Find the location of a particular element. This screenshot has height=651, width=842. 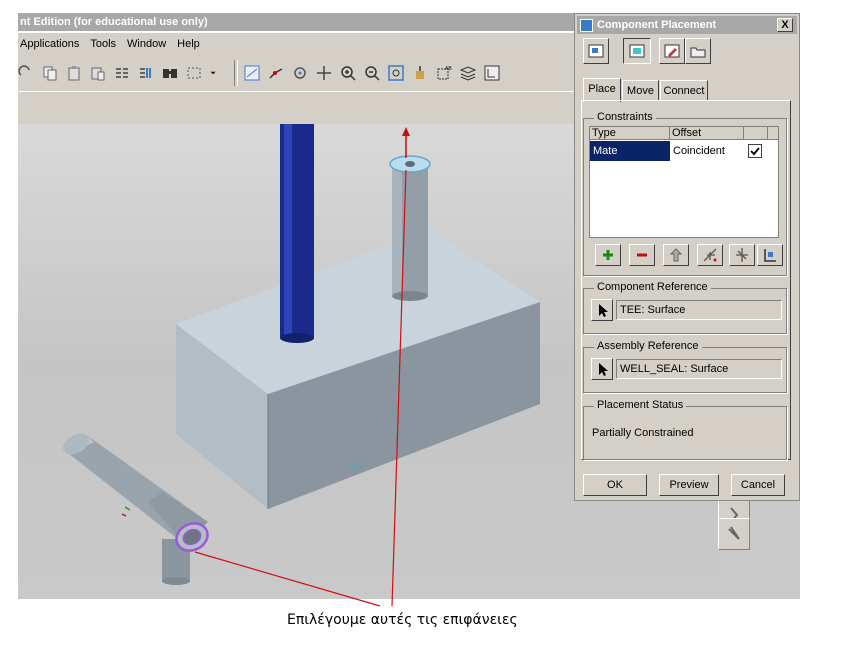

column-header-offset: Offset is located at coordinates (707, 133).